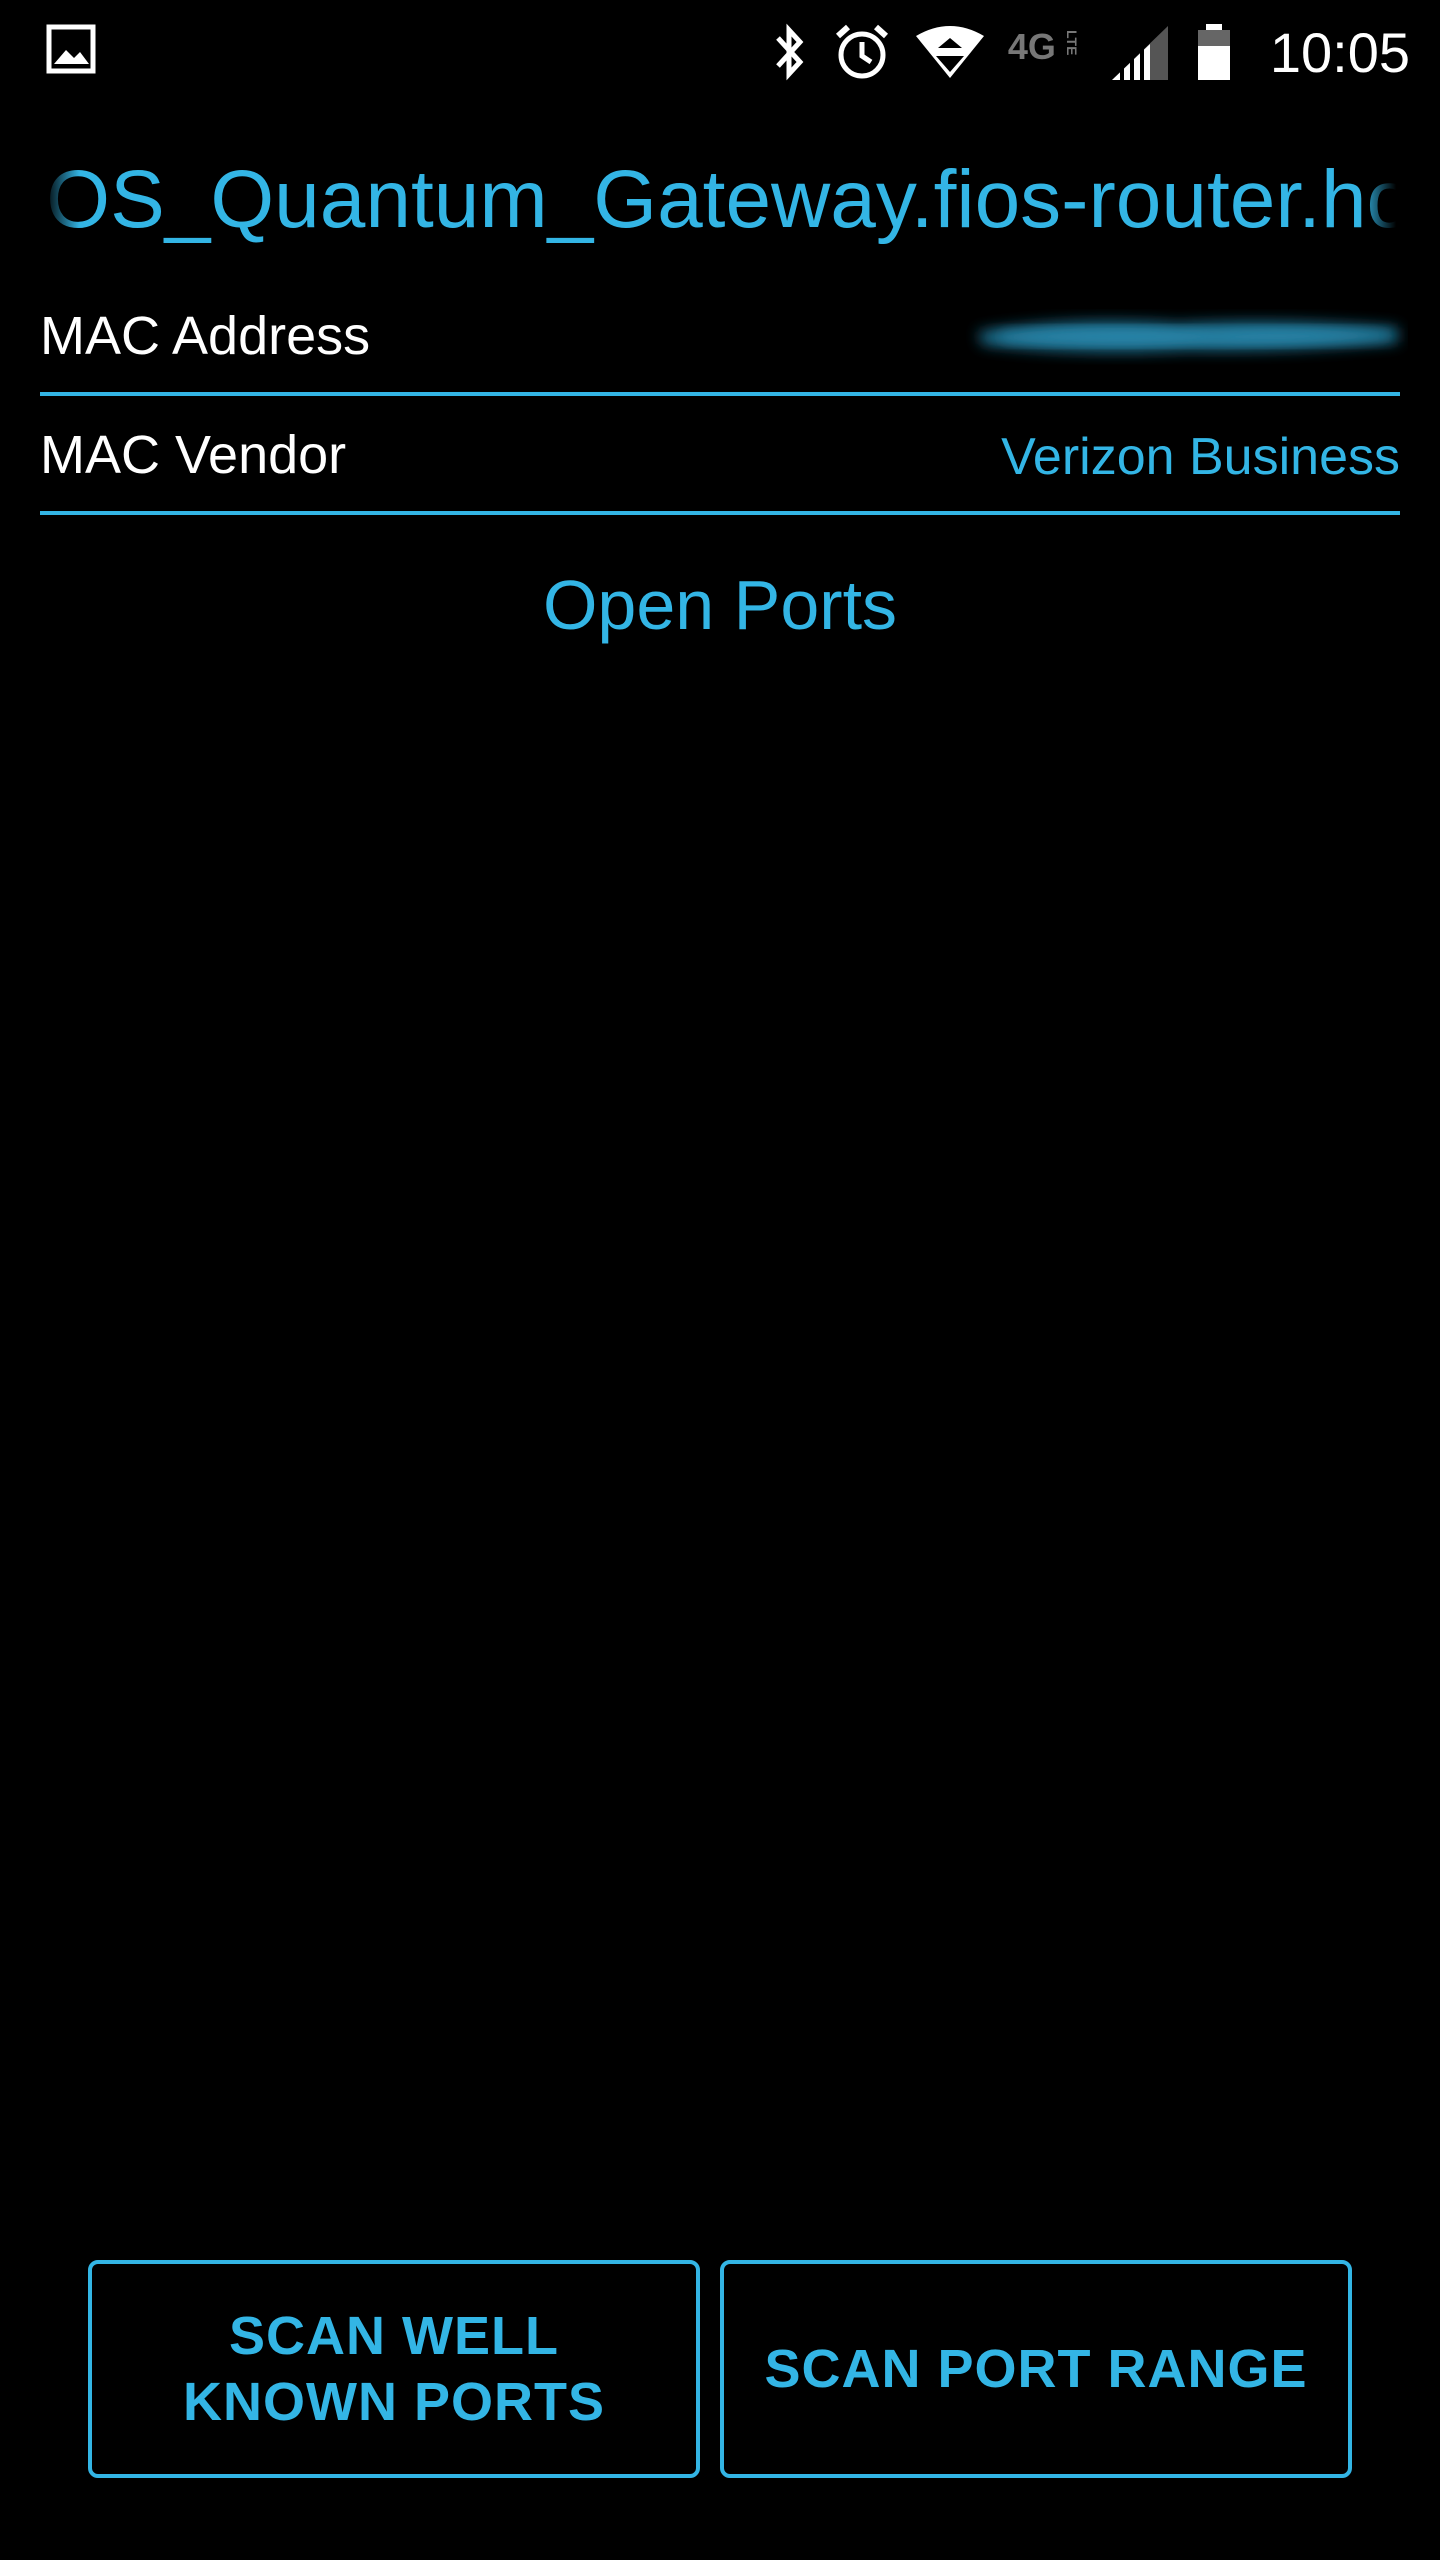  I want to click on status-bar: 4G LTE 10:05, so click(720, 52).